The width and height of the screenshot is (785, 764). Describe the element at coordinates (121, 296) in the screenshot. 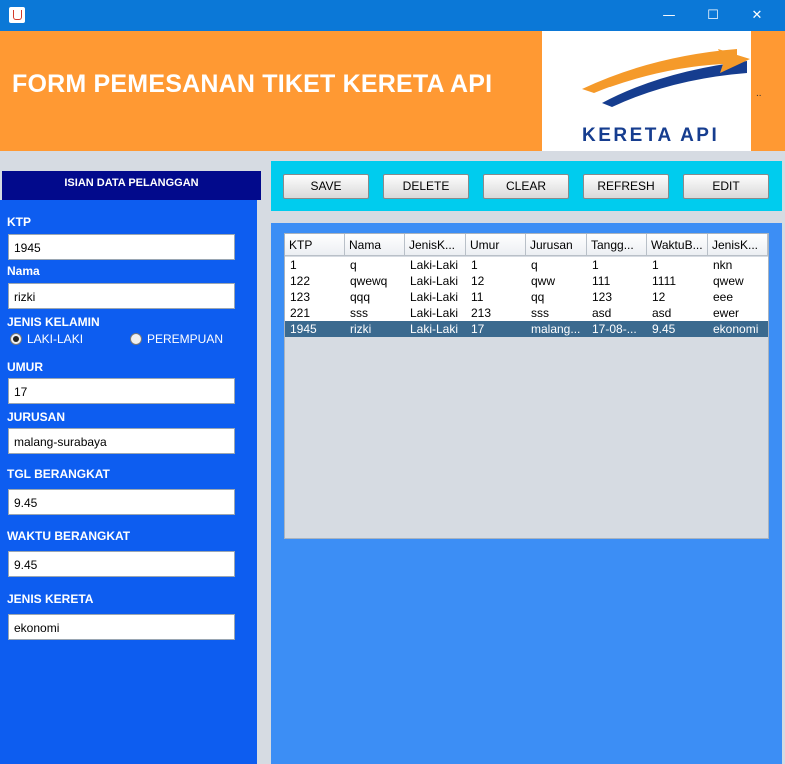

I see `nama-field: rizki` at that location.